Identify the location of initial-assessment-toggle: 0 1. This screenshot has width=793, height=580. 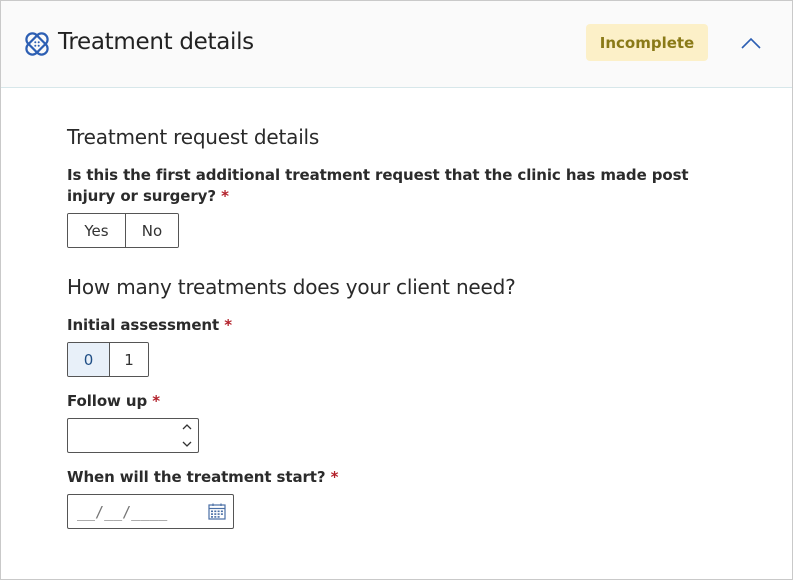
(108, 359).